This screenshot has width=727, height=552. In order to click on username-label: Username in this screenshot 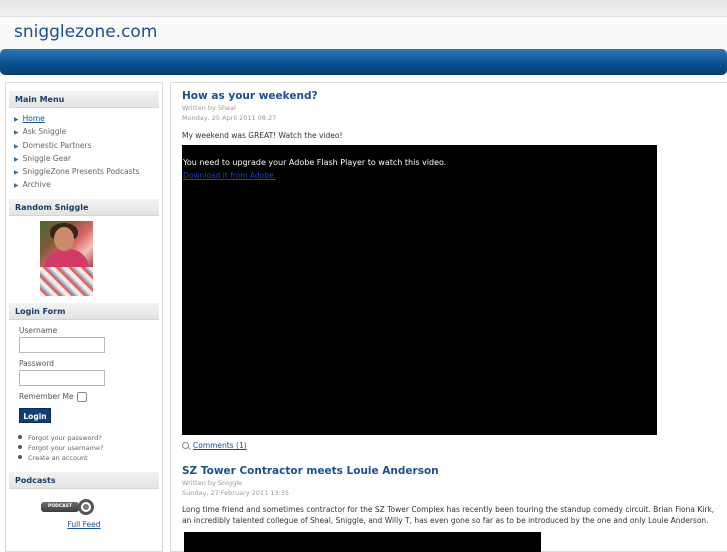, I will do `click(38, 330)`.